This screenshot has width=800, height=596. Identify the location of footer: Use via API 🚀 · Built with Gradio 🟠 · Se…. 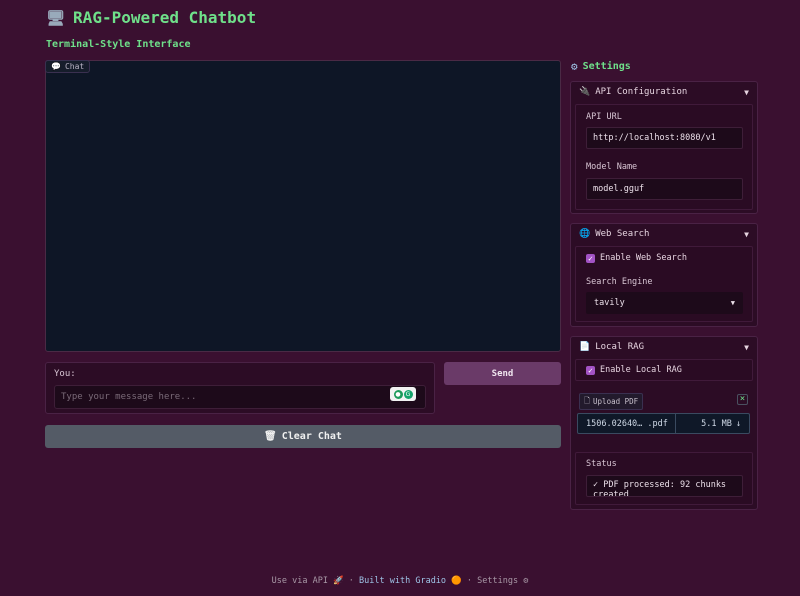
(400, 581).